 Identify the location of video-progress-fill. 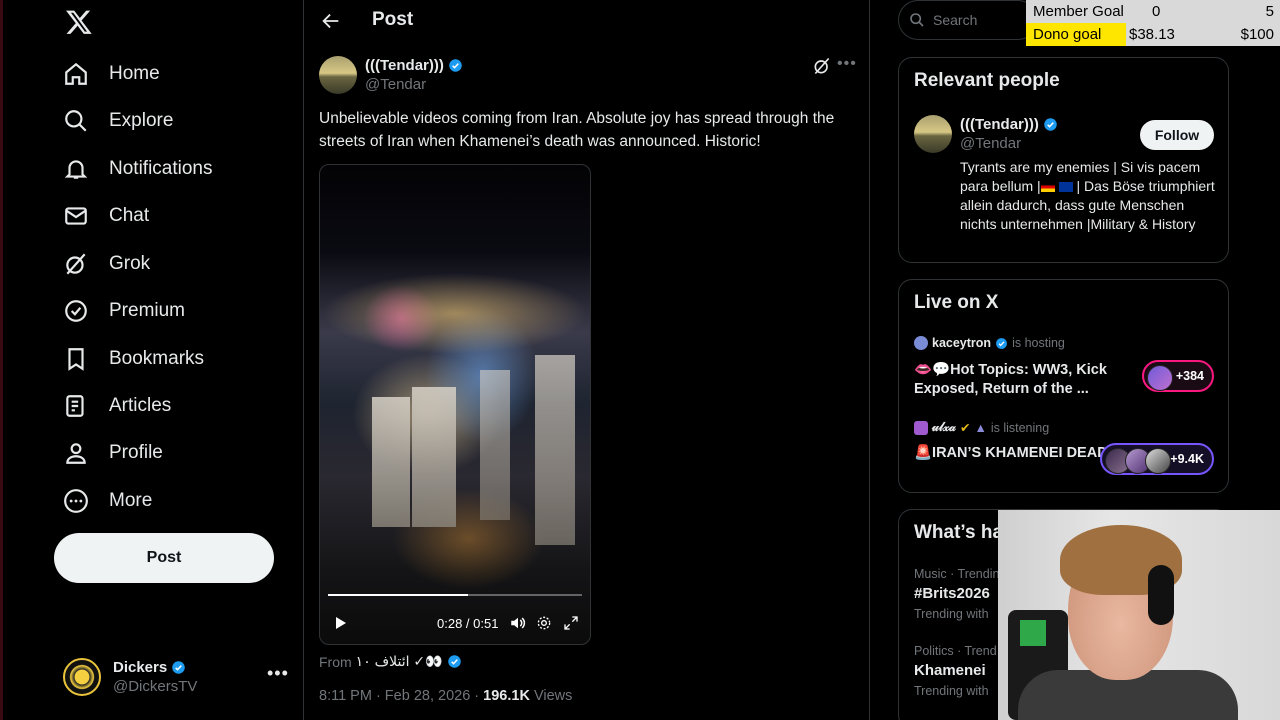
(398, 595).